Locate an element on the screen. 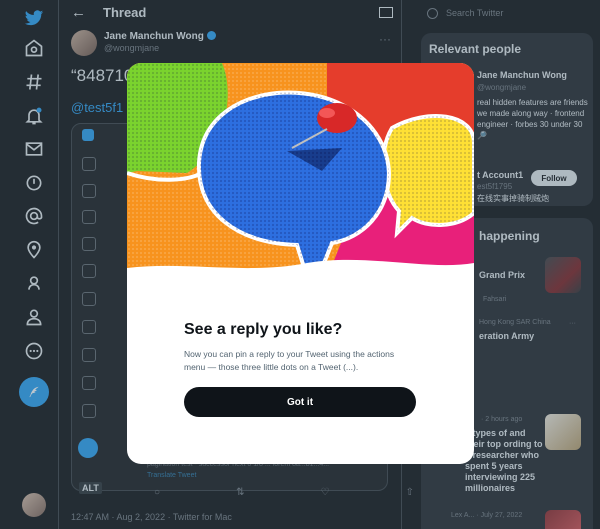 Image resolution: width=600 pixels, height=529 pixels. got-it-button: Got it is located at coordinates (300, 402).